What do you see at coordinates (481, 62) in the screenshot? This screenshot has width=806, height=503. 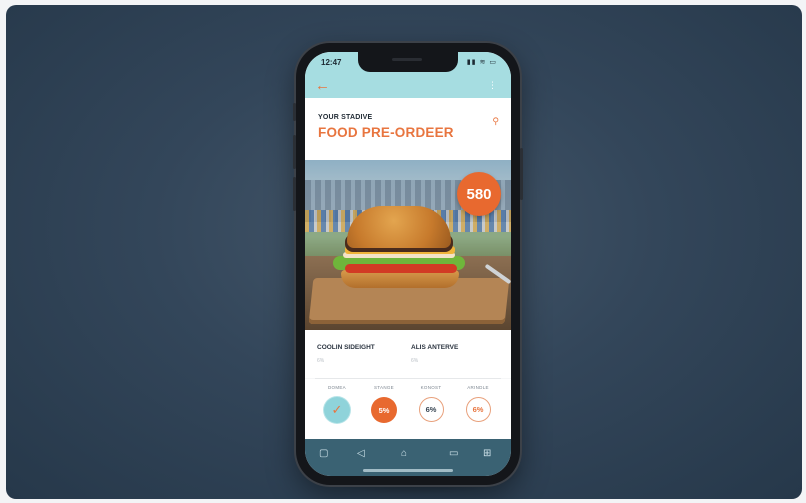 I see `status-icons: ▮▮ ≋ ▭` at bounding box center [481, 62].